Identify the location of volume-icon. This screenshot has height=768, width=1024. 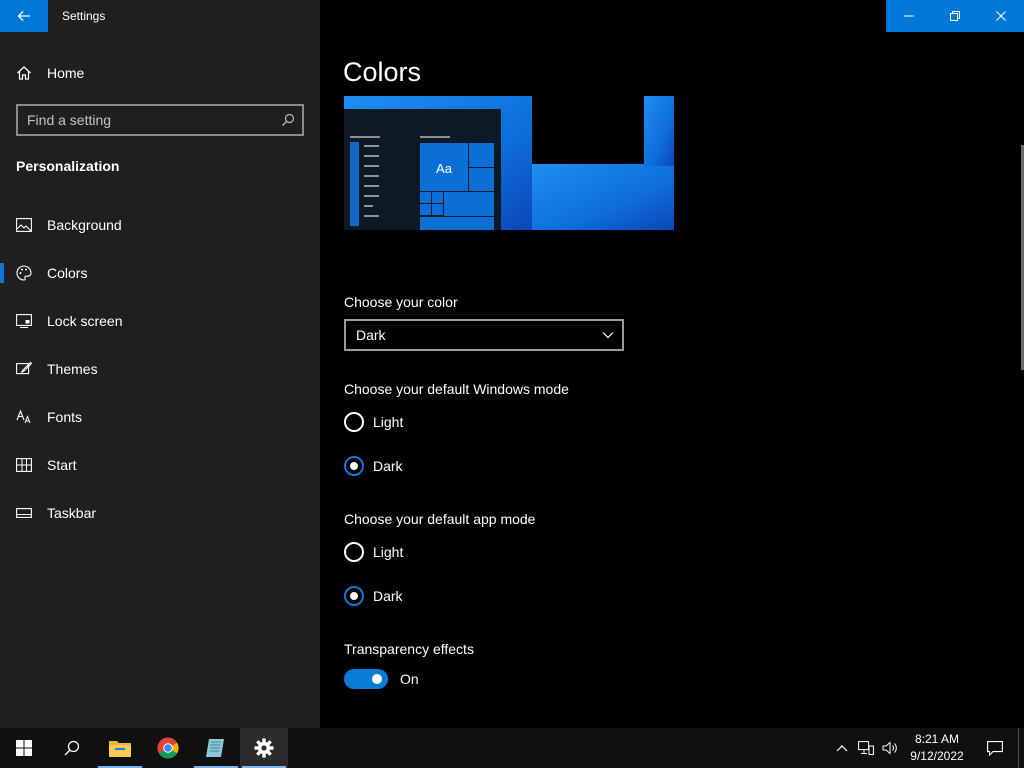
(889, 748).